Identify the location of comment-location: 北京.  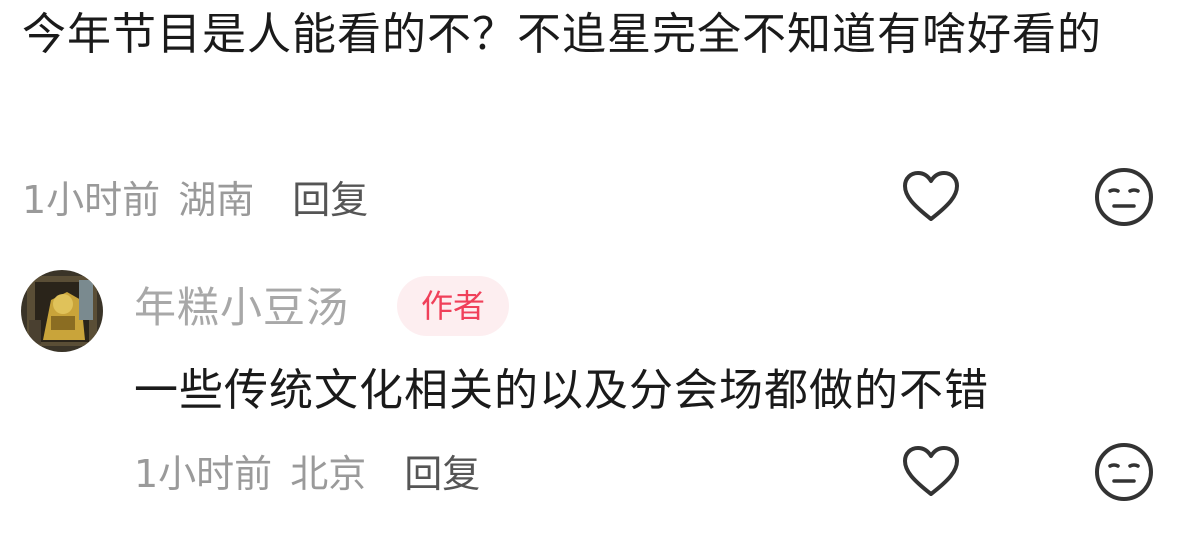
(328, 473).